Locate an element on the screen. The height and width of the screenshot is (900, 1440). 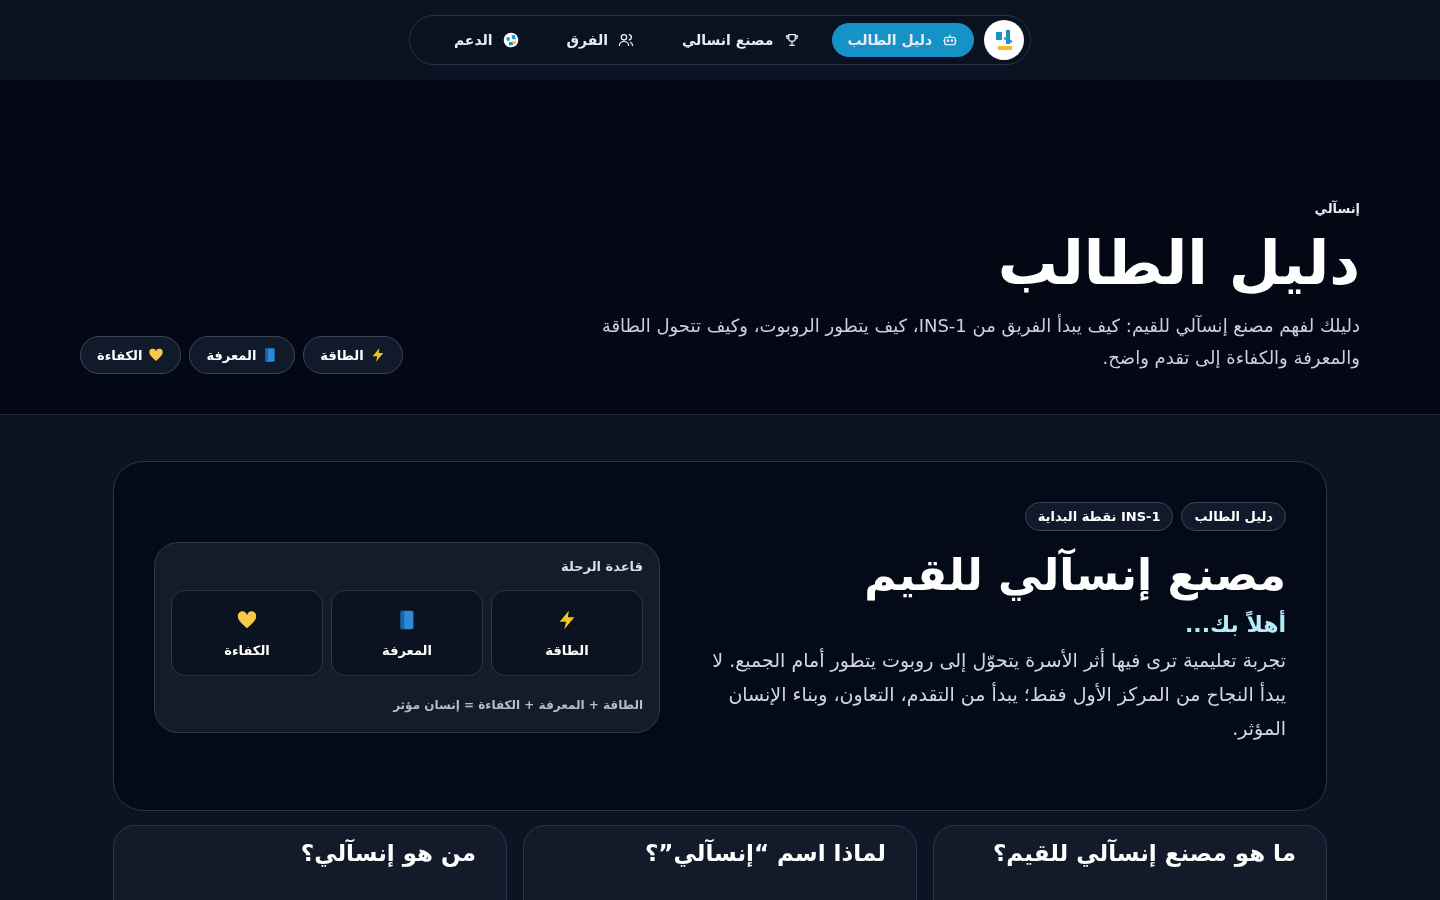
page-title: دليل الطالب is located at coordinates (1178, 263).